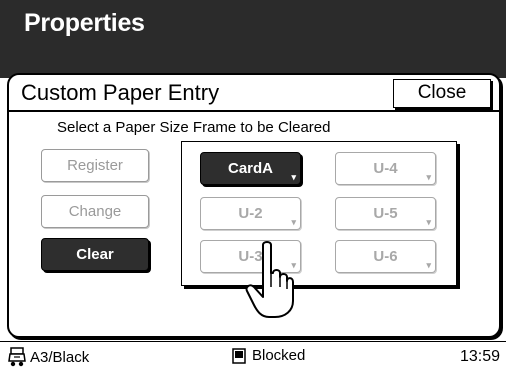 This screenshot has width=506, height=374. What do you see at coordinates (17, 357) in the screenshot?
I see `printer-icon` at bounding box center [17, 357].